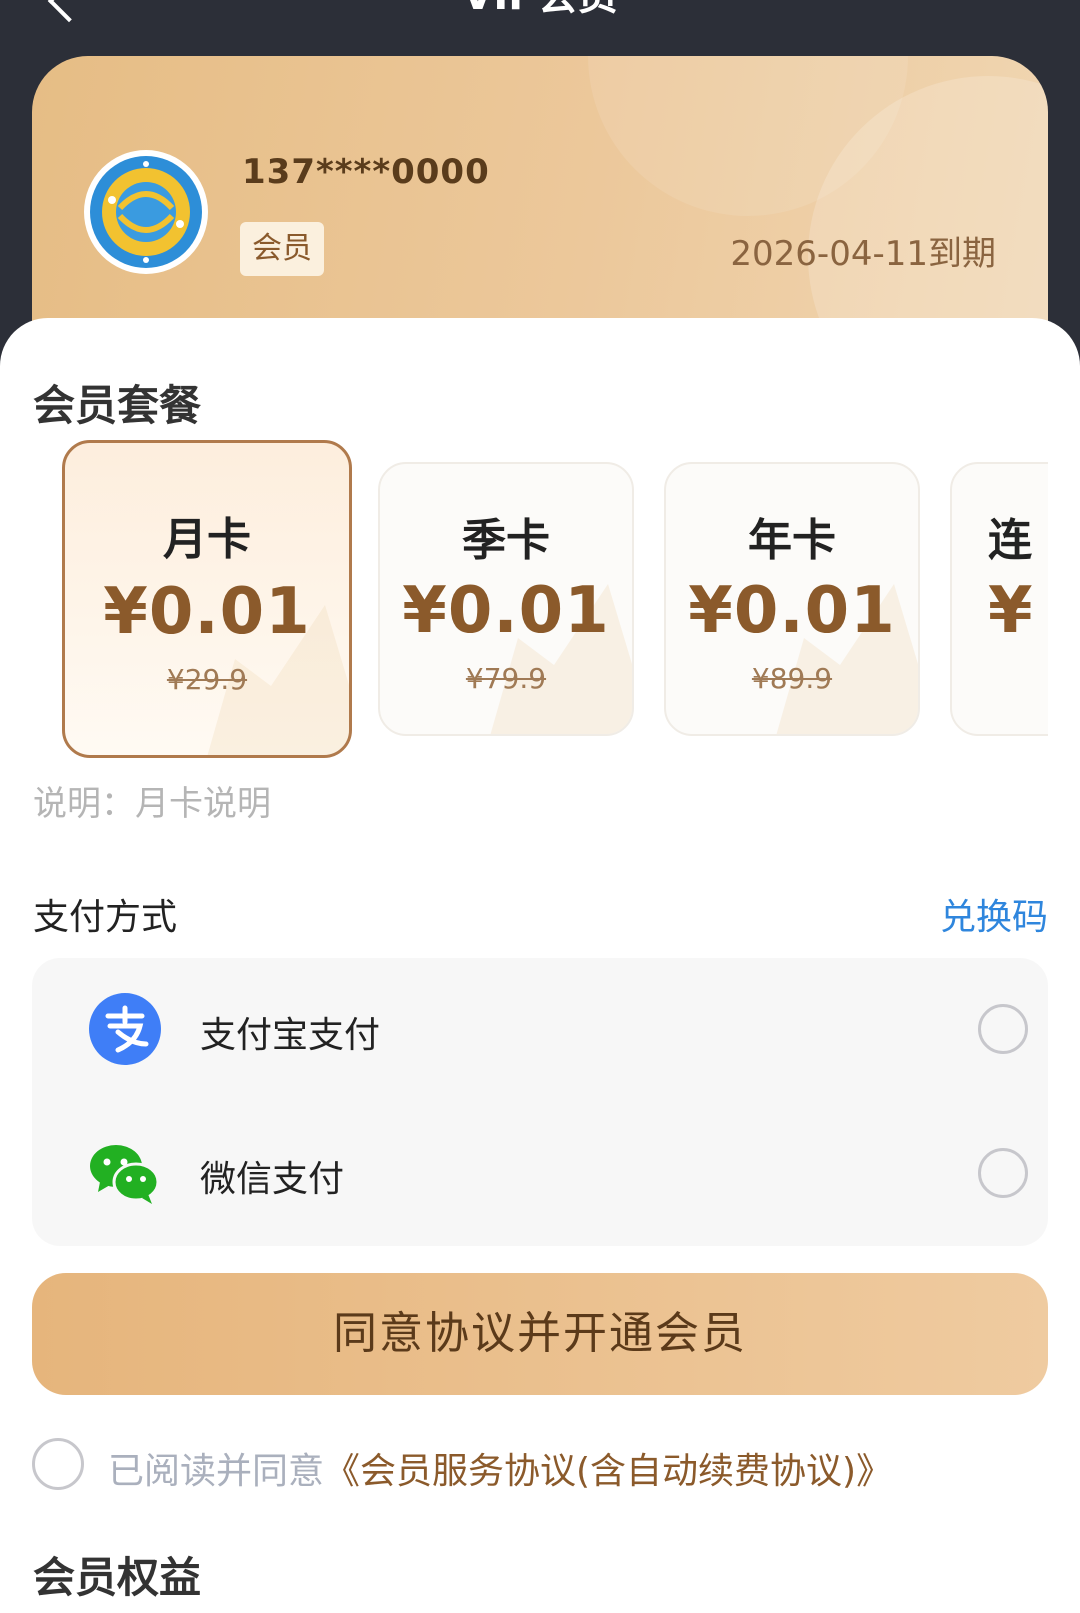 Image resolution: width=1080 pixels, height=1613 pixels. What do you see at coordinates (58, 1464) in the screenshot?
I see `agreement-checkbox` at bounding box center [58, 1464].